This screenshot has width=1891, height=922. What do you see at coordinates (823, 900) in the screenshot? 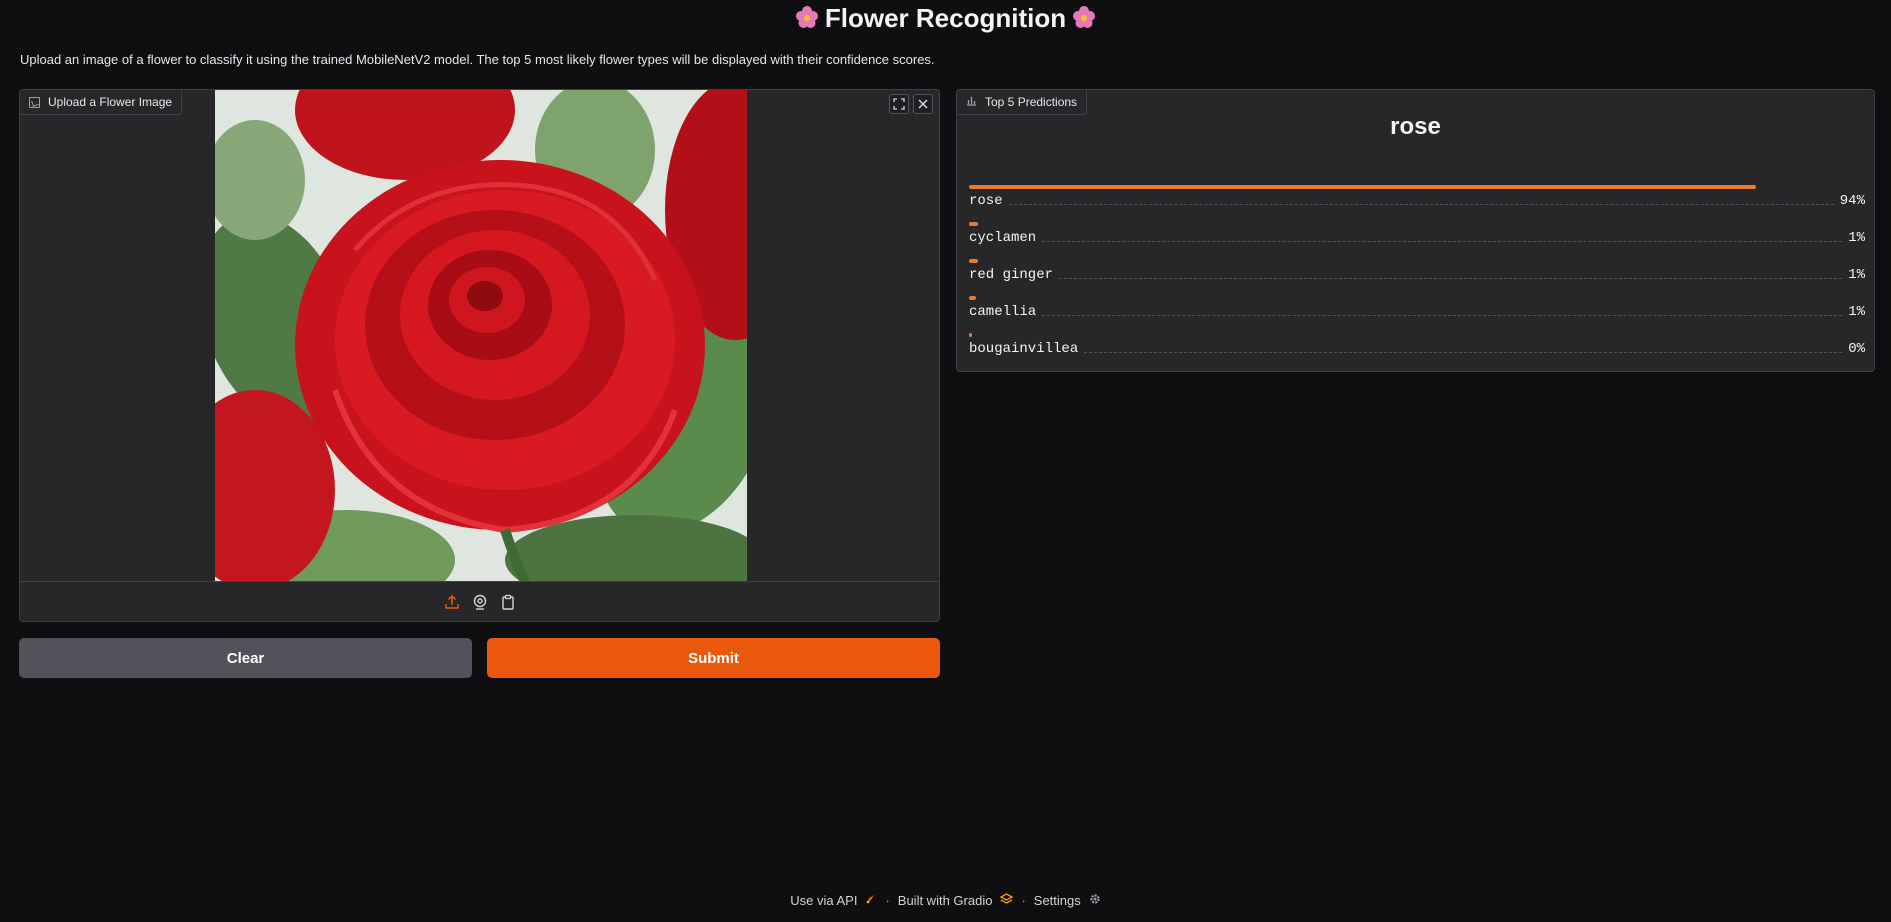
I see `use-via-api-link: Use via API` at bounding box center [823, 900].